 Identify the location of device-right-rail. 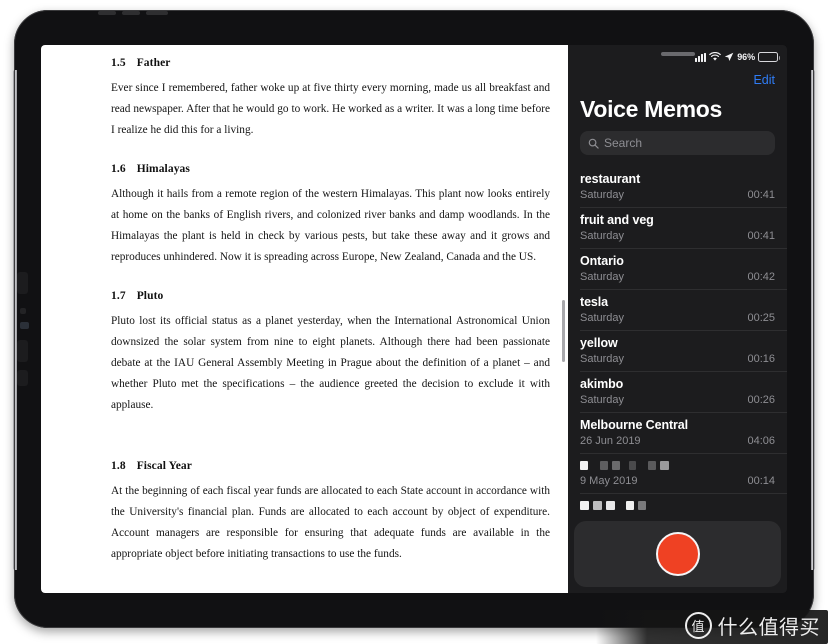
(813, 320).